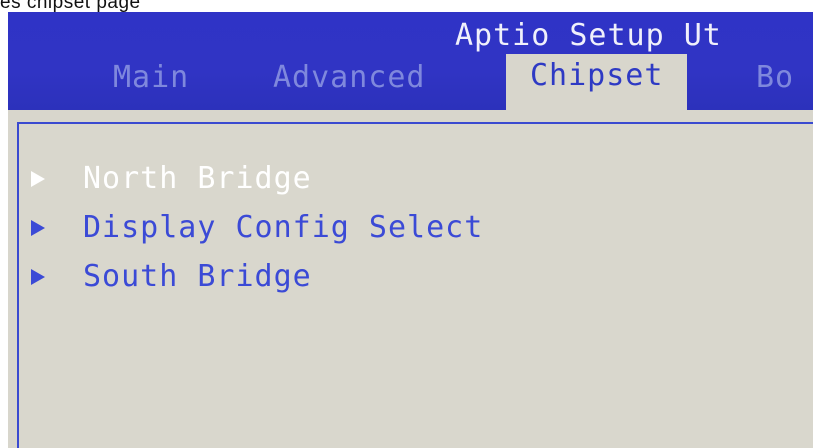 Image resolution: width=813 pixels, height=448 pixels. Describe the element at coordinates (151, 77) in the screenshot. I see `tab-main: Main` at that location.